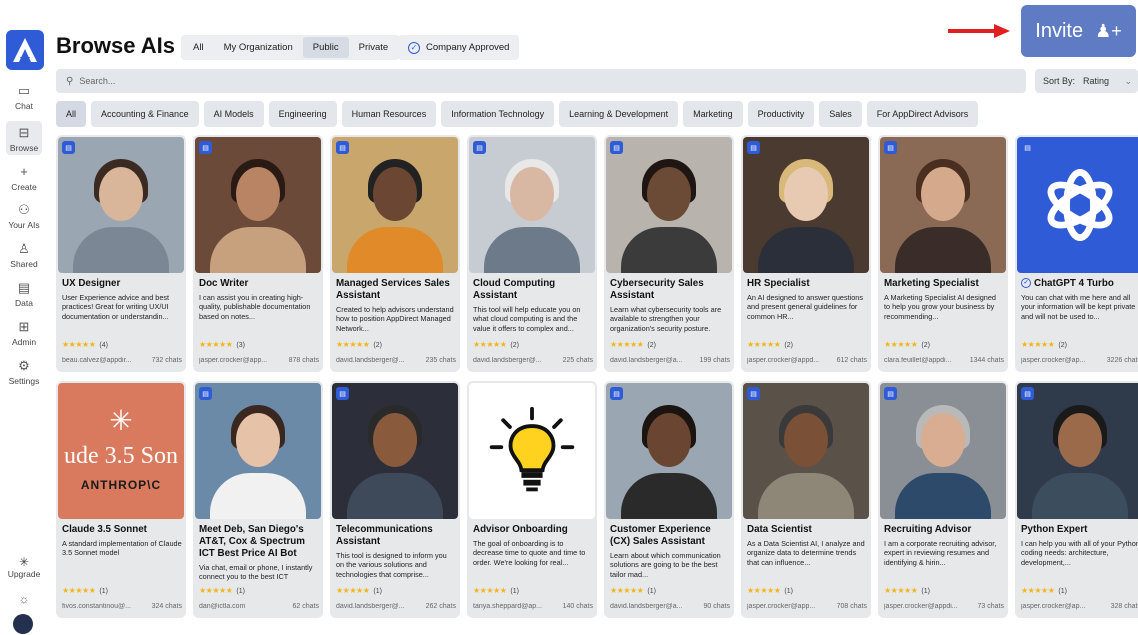  What do you see at coordinates (922, 114) in the screenshot?
I see `category-for-appdirect-advisors: For AppDirect Advisors` at bounding box center [922, 114].